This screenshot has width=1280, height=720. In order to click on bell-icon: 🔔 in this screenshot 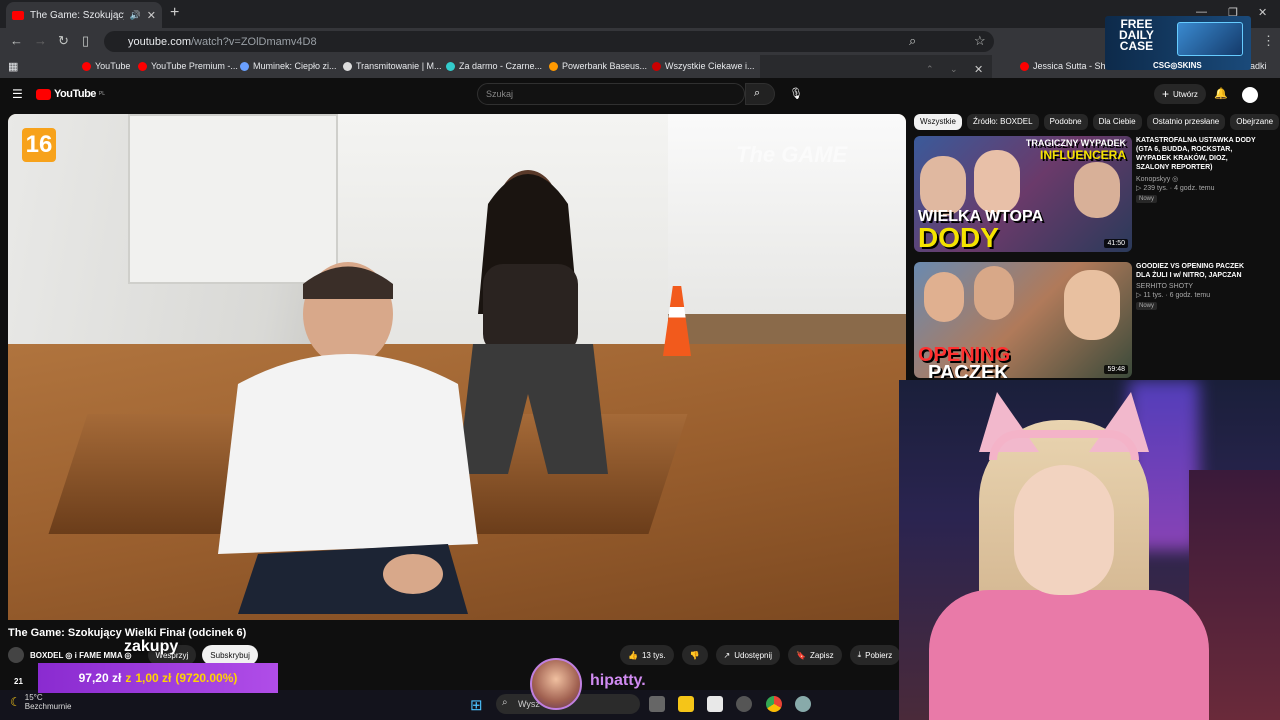, I will do `click(1221, 93)`.